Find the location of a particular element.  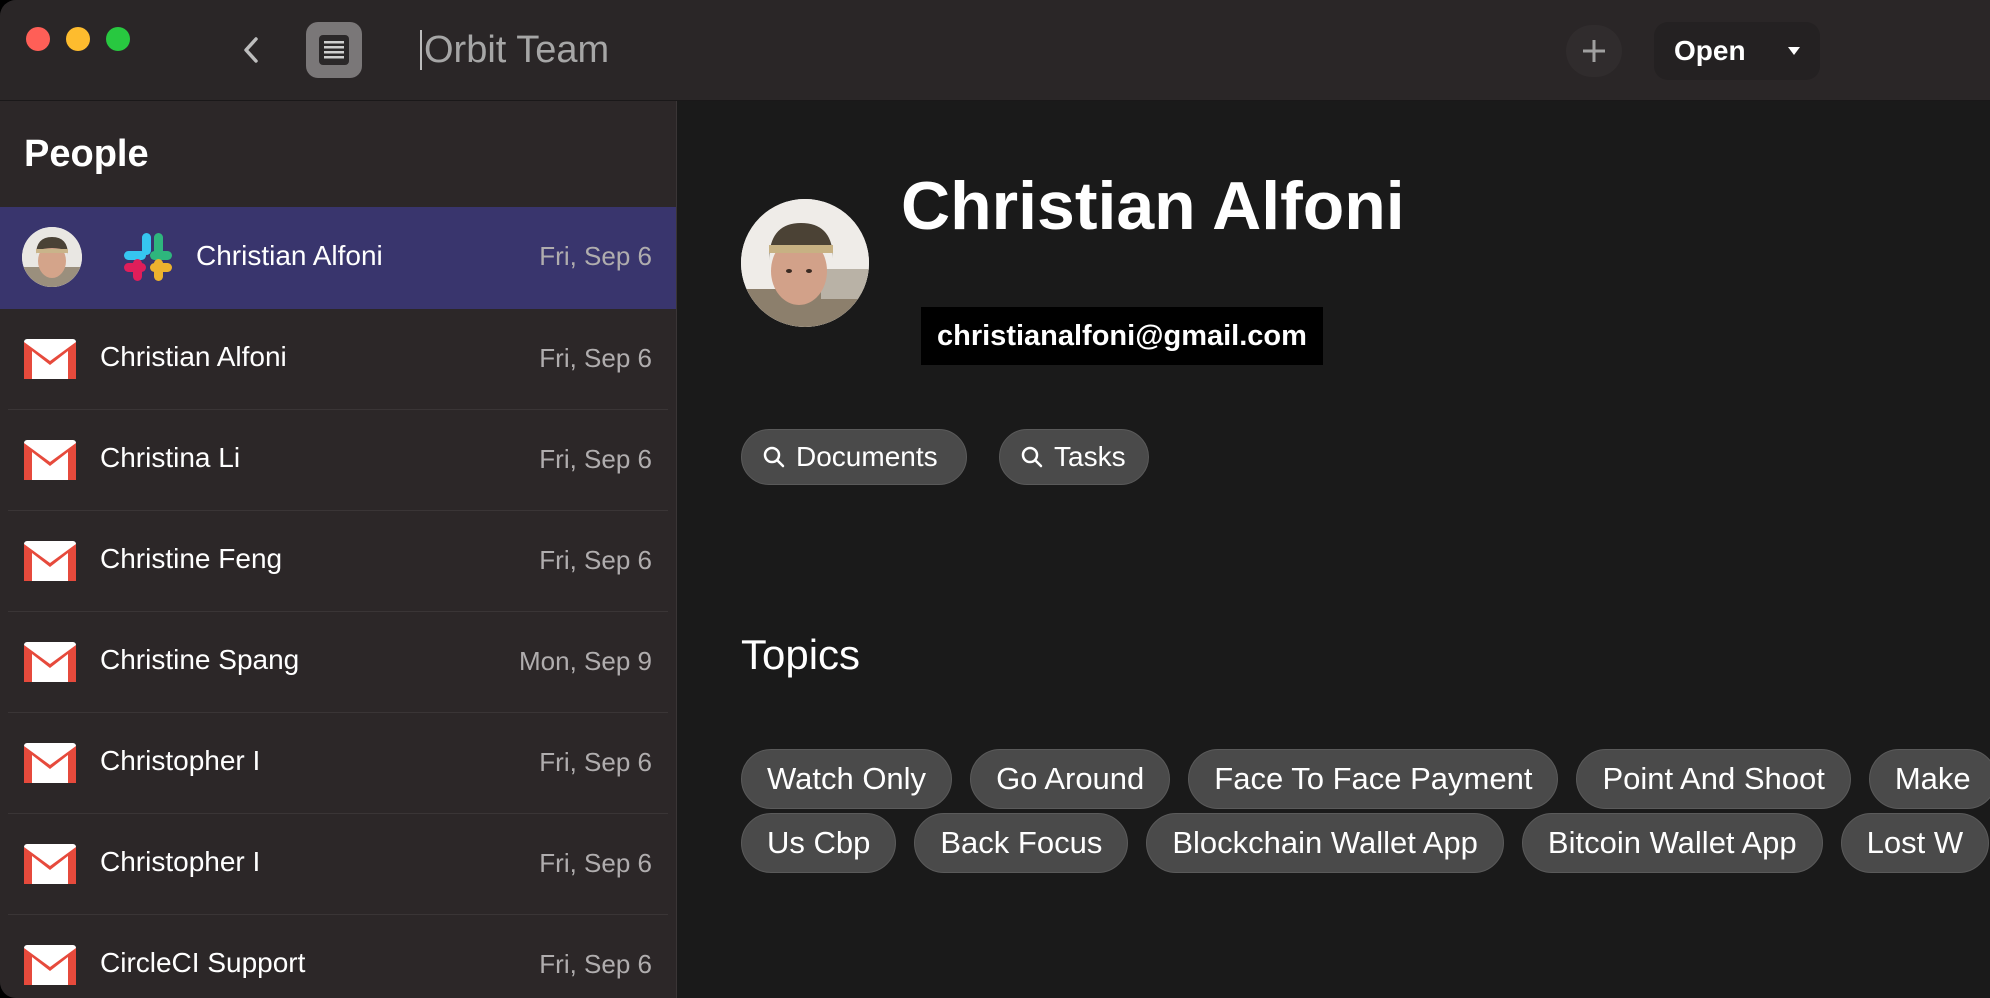

open-button: Open is located at coordinates (1714, 51).